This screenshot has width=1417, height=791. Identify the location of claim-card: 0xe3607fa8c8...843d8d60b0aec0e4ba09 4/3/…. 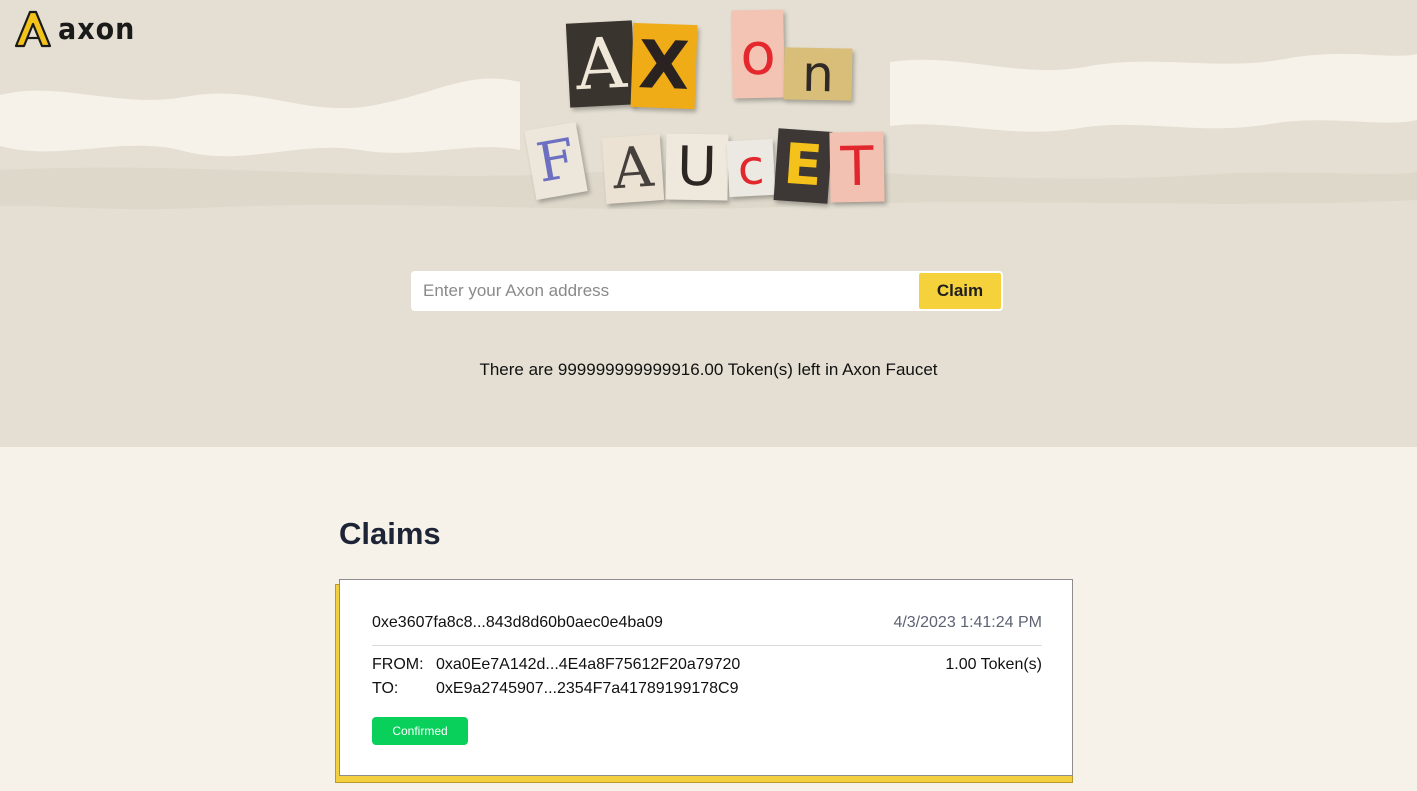
(706, 677).